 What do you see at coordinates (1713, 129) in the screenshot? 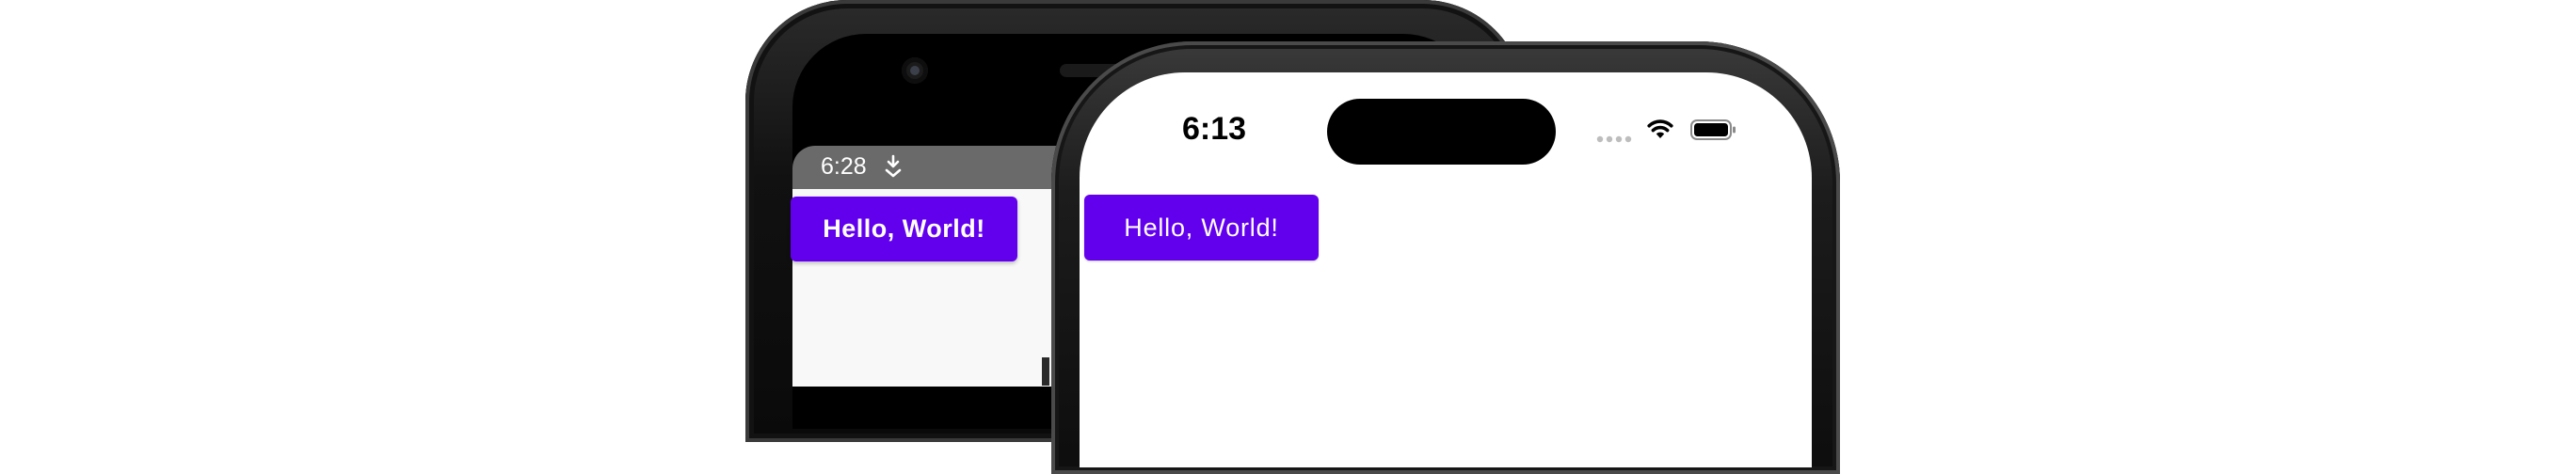
I see `battery-icon` at bounding box center [1713, 129].